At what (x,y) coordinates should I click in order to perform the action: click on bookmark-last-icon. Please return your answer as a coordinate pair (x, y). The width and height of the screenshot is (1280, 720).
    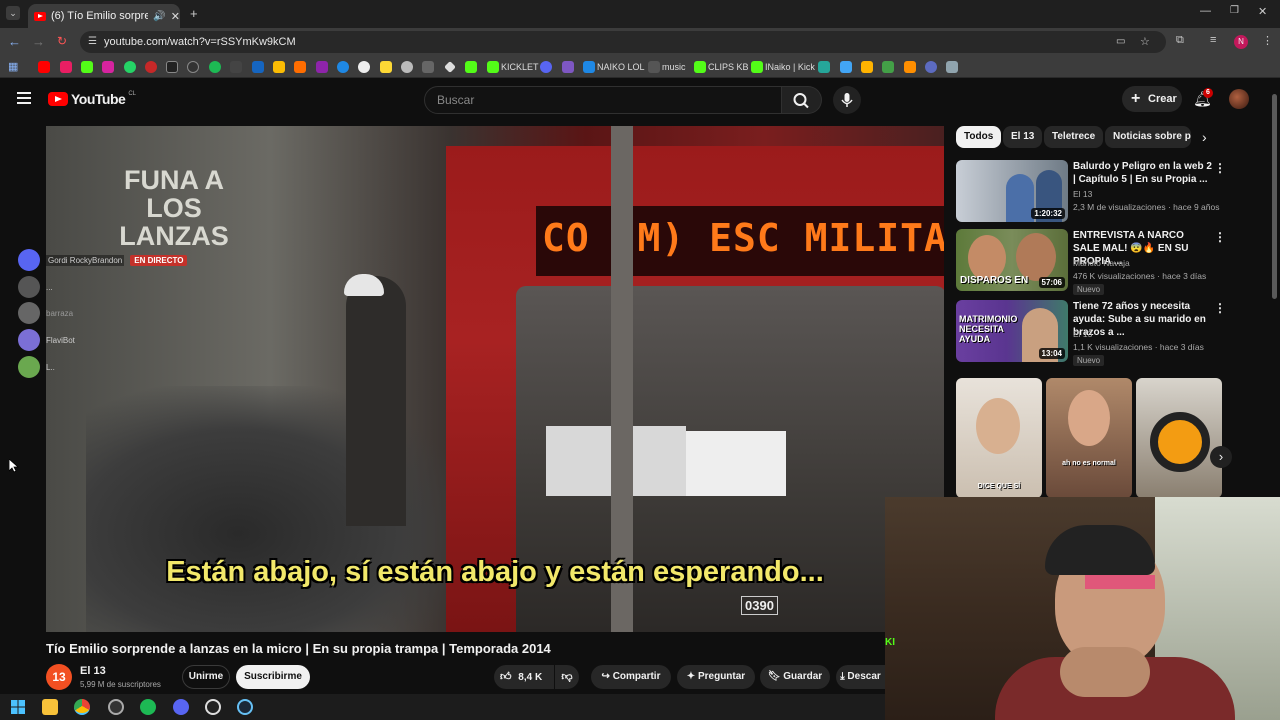
    Looking at the image, I should click on (952, 67).